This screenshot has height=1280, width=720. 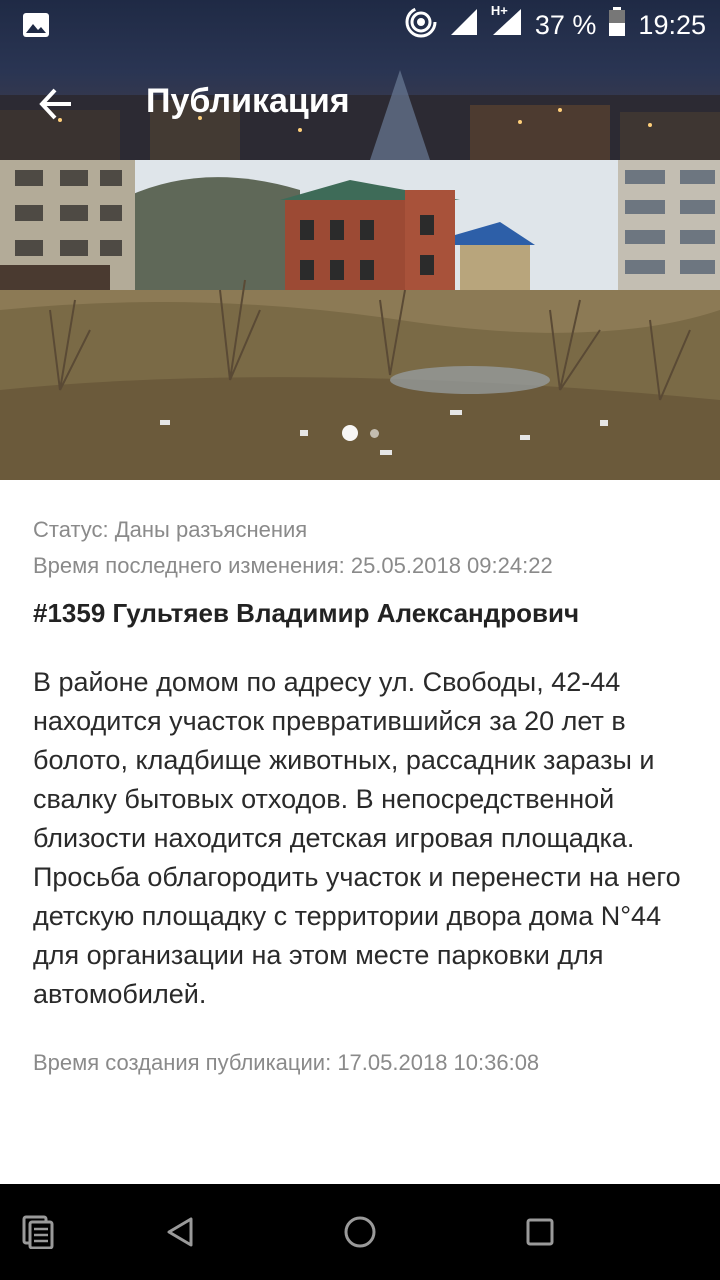 I want to click on pager-dot-active, so click(x=349, y=433).